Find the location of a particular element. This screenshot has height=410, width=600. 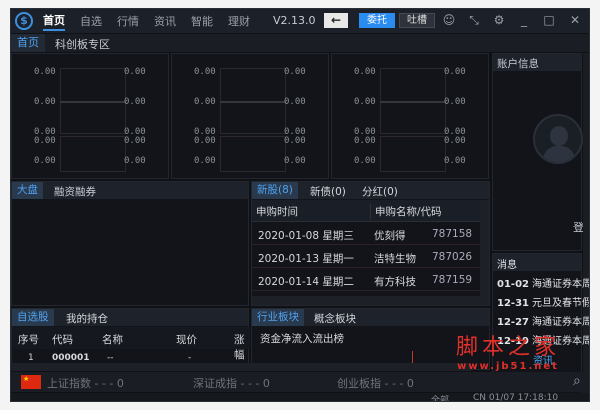

tab-positions: 我的持仓 is located at coordinates (87, 318).